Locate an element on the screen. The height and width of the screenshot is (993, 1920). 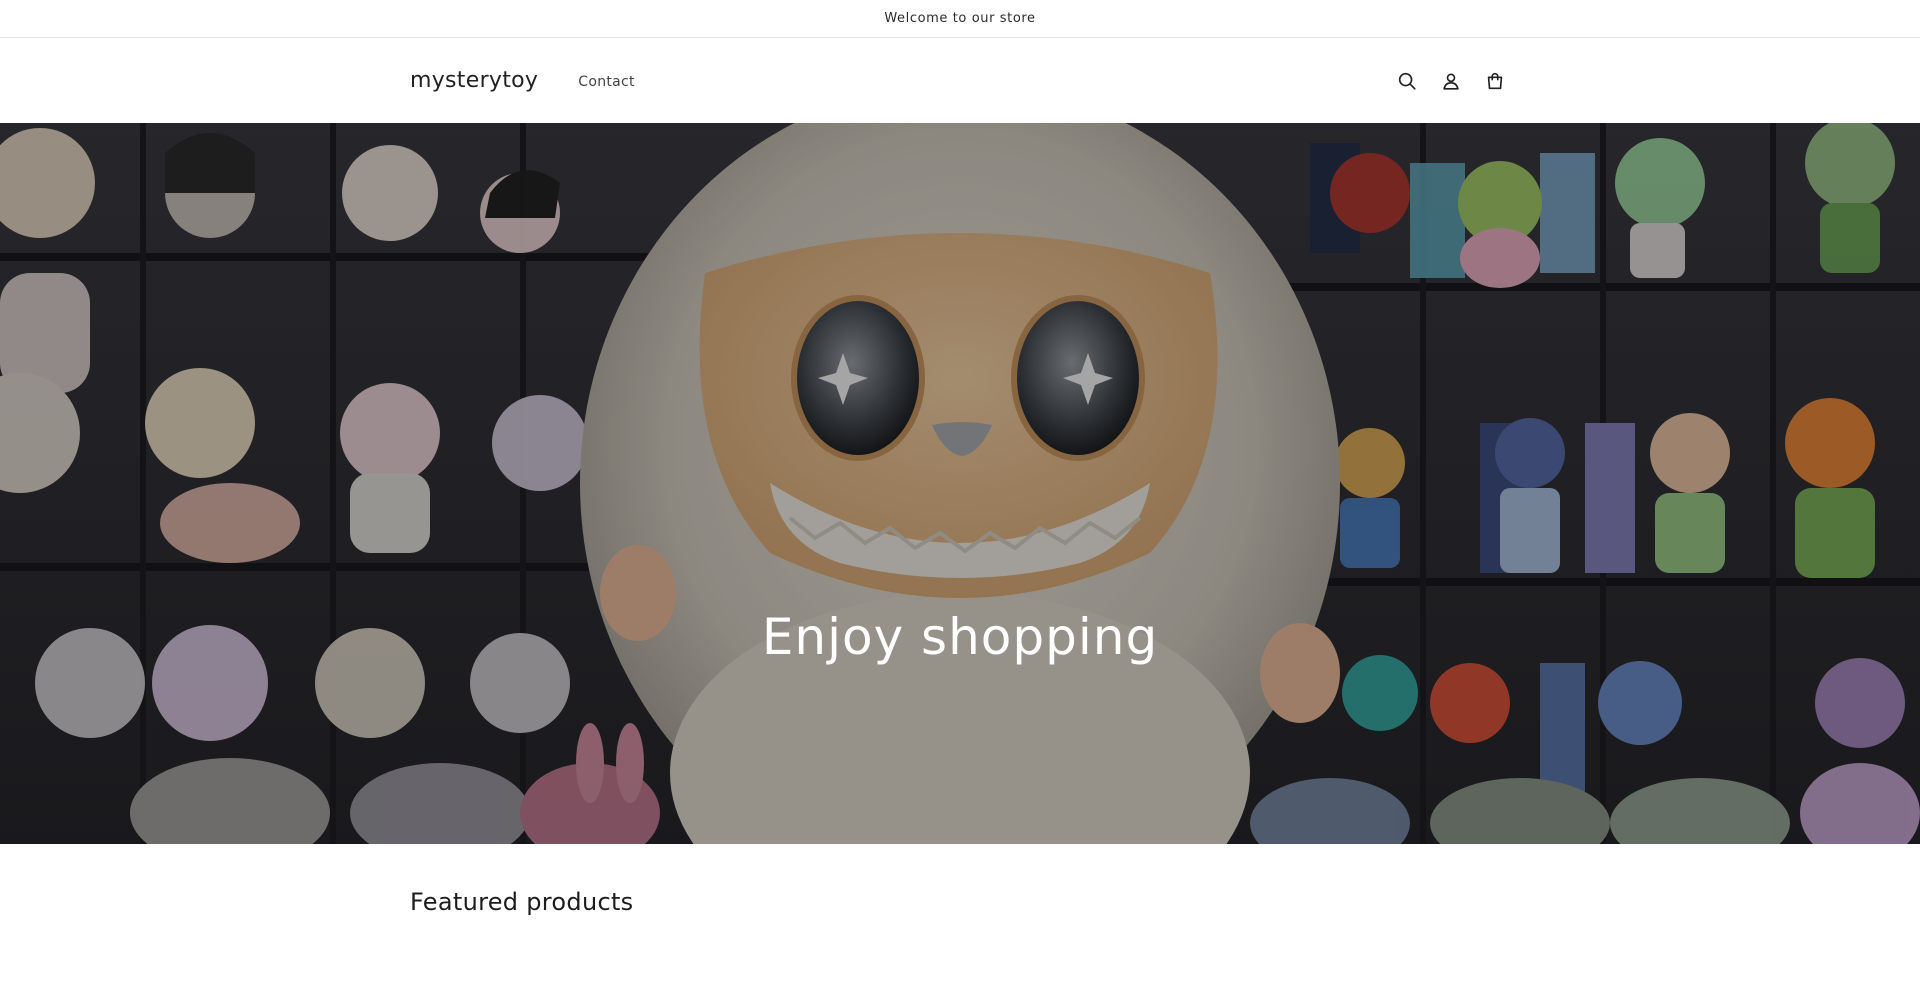
site-header: mysterytoy Contact is located at coordinates (960, 80).